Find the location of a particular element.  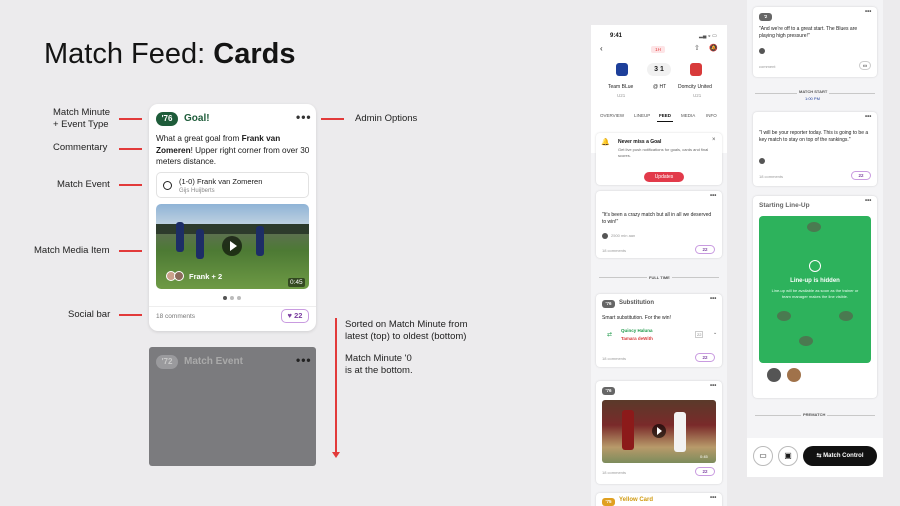

score: (1-0) is located at coordinates (187, 181).